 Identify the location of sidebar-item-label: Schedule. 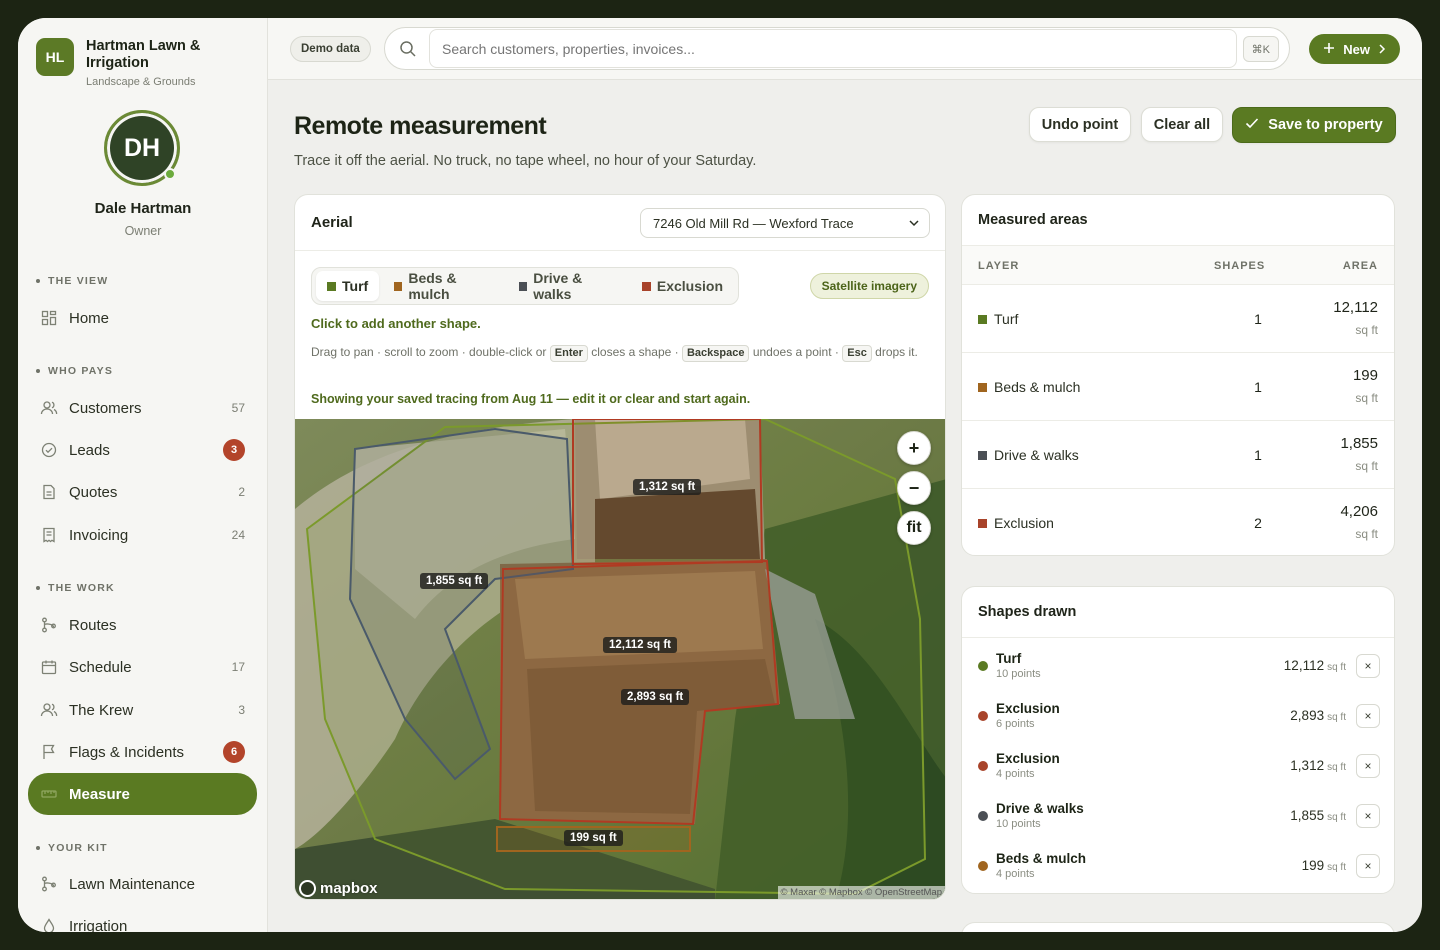
(100, 667).